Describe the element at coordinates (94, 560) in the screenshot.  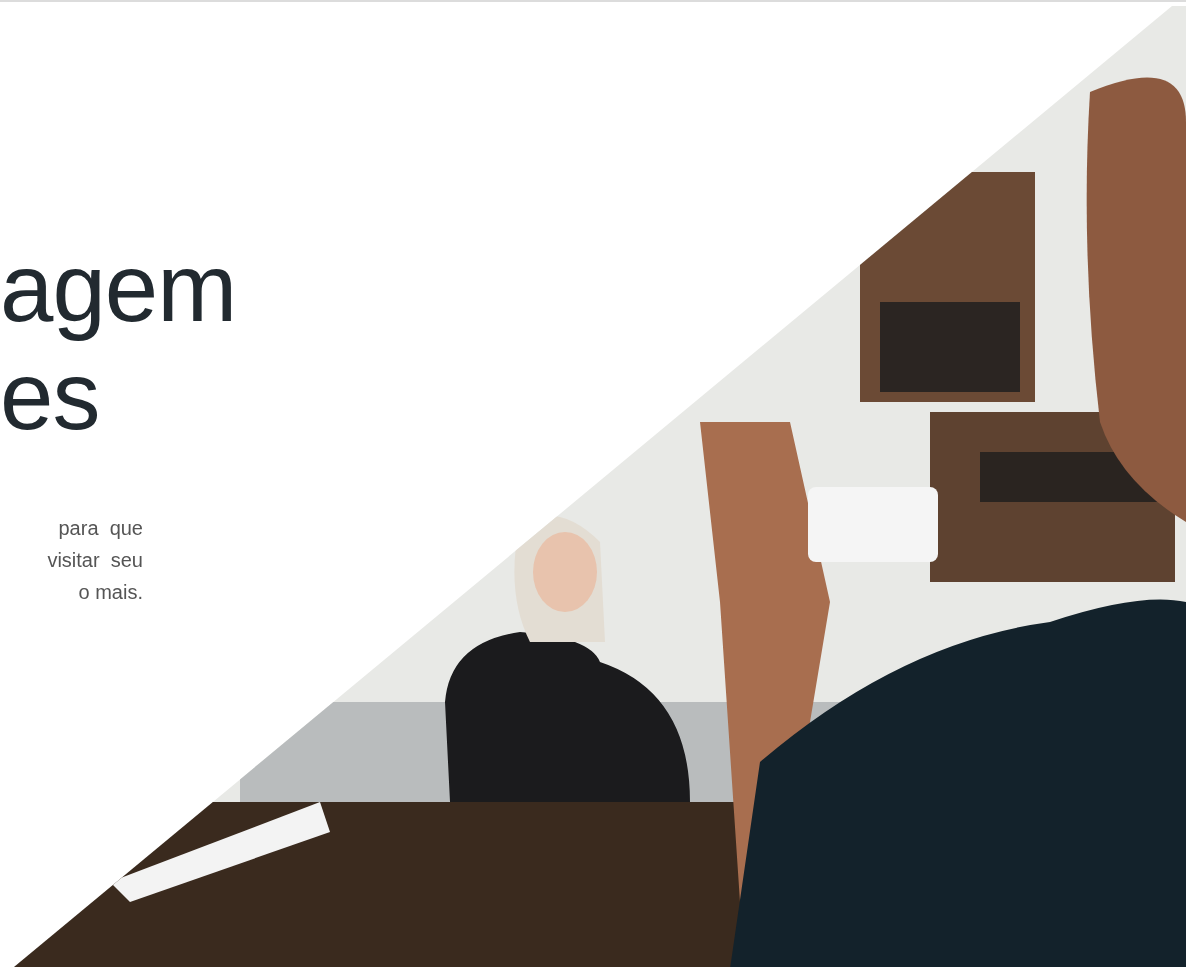
I see `paragraph: para que visitar seu o mais.` at that location.